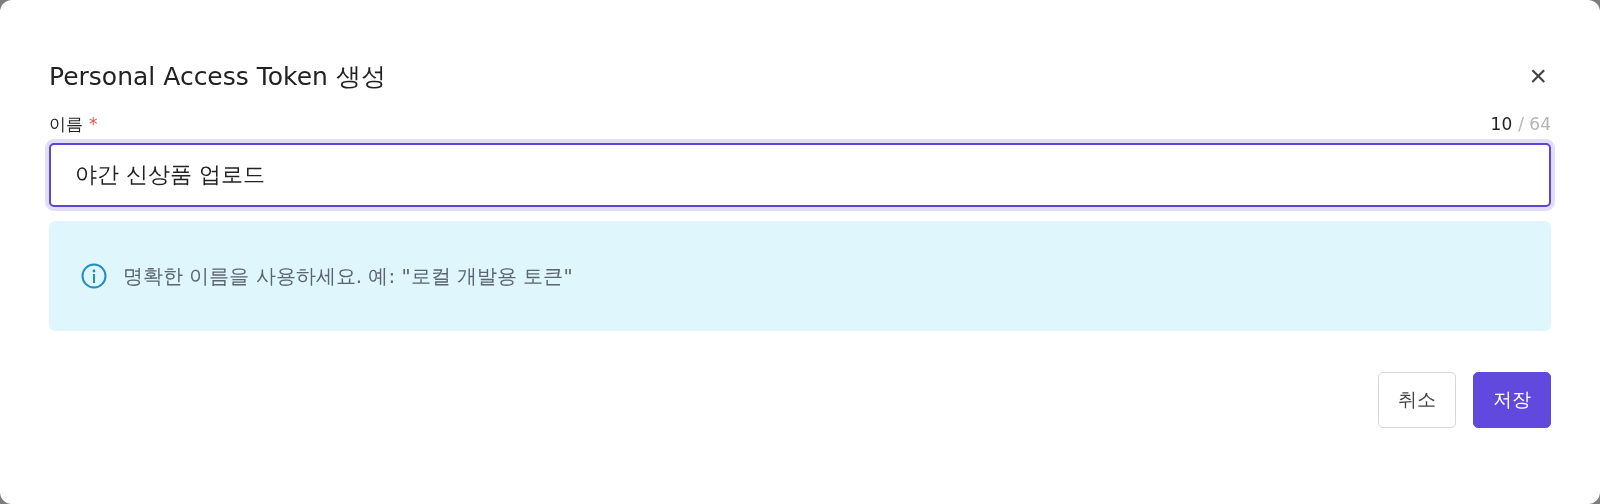 The image size is (1600, 504). Describe the element at coordinates (1534, 124) in the screenshot. I see `character-limit: / 64` at that location.